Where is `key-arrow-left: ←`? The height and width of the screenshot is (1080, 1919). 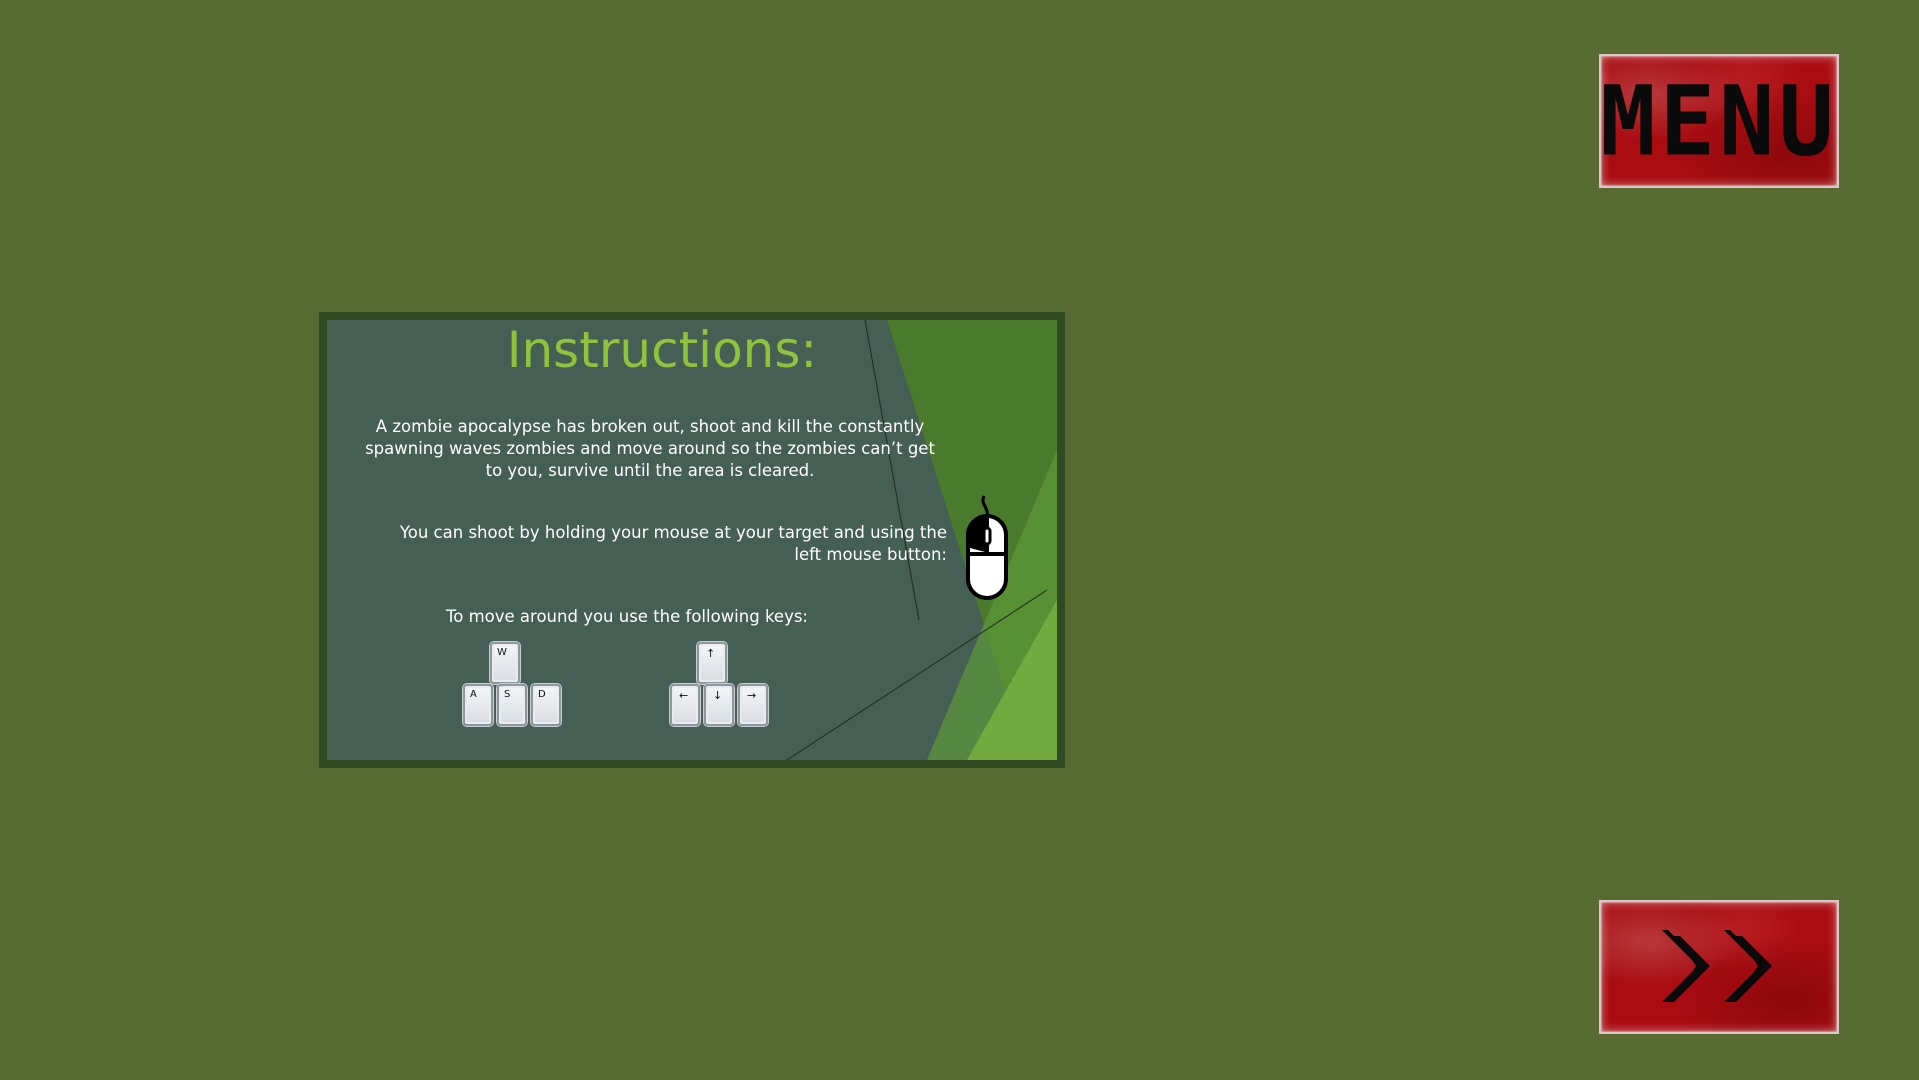
key-arrow-left: ← is located at coordinates (685, 705).